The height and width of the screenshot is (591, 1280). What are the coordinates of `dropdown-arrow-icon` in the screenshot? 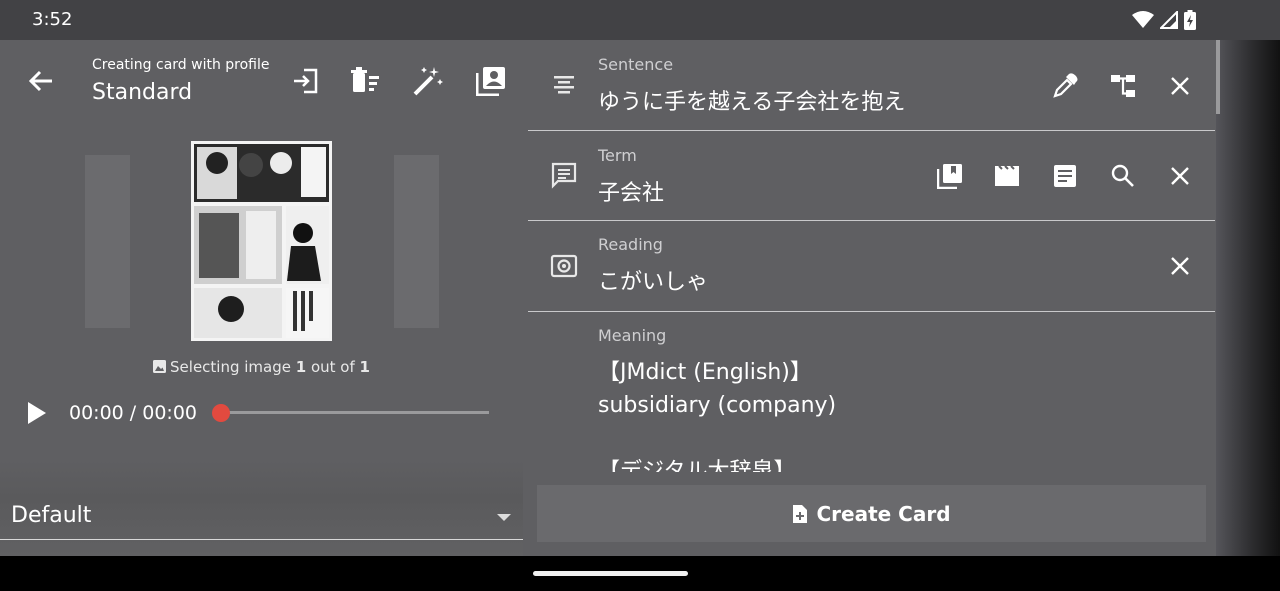 It's located at (504, 517).